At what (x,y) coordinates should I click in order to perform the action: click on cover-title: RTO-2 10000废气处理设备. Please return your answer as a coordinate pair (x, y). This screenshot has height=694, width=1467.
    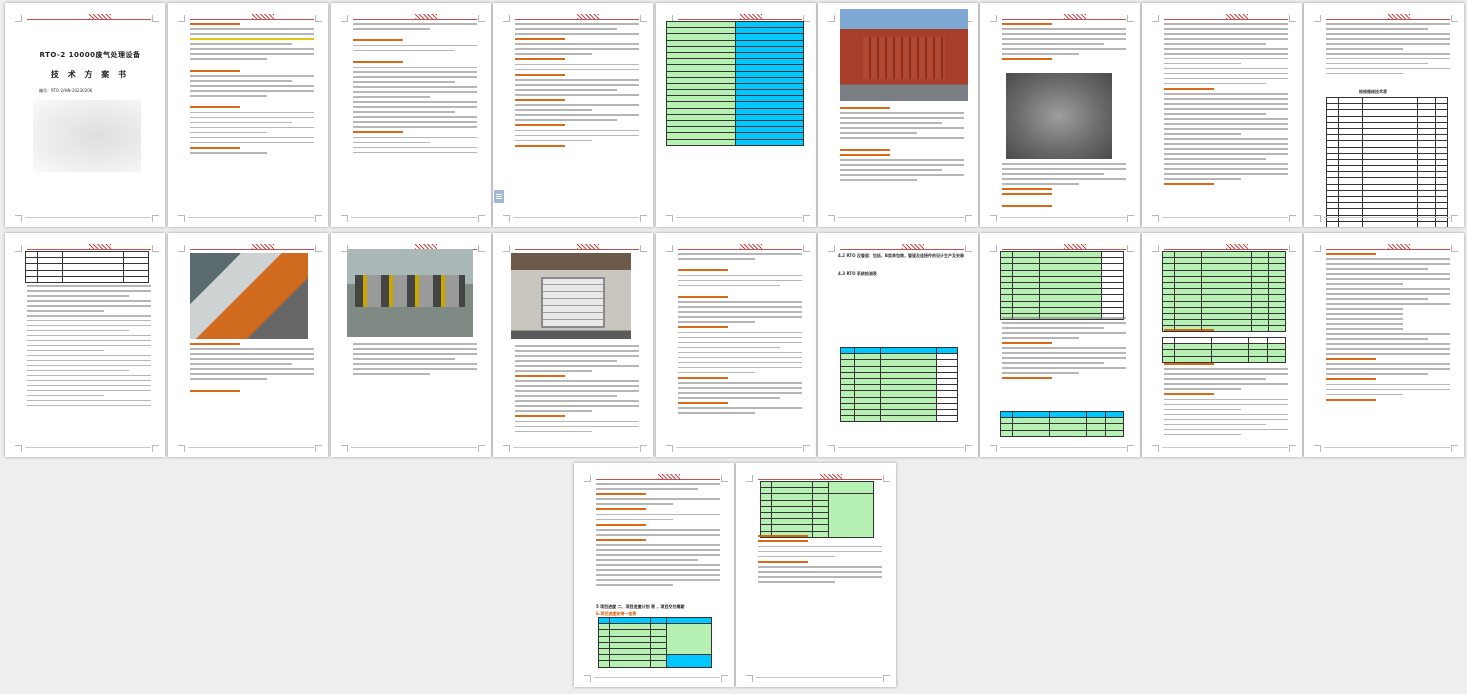
    Looking at the image, I should click on (90, 55).